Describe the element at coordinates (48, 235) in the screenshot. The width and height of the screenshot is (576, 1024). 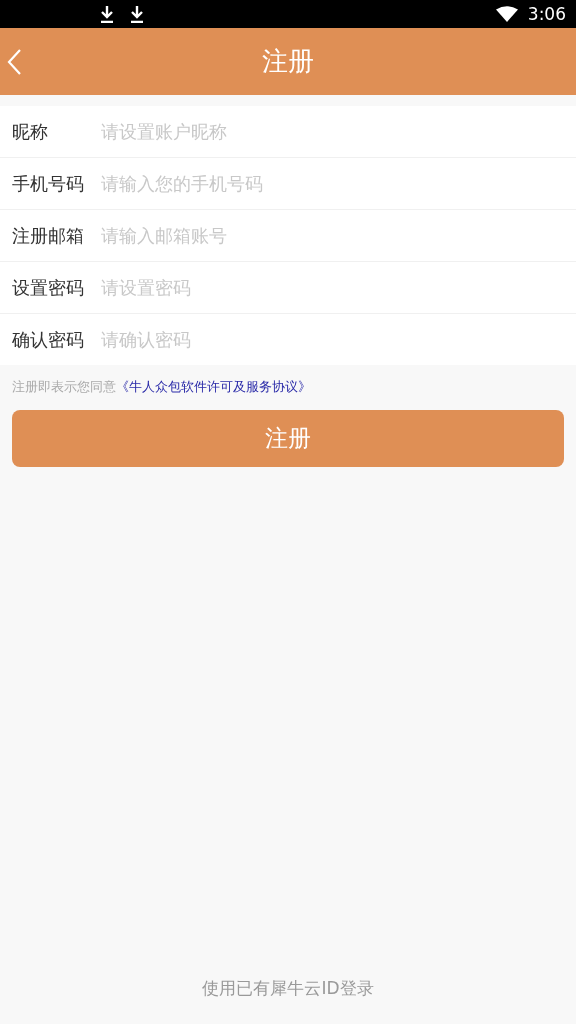
I see `field-label: 注册邮箱` at that location.